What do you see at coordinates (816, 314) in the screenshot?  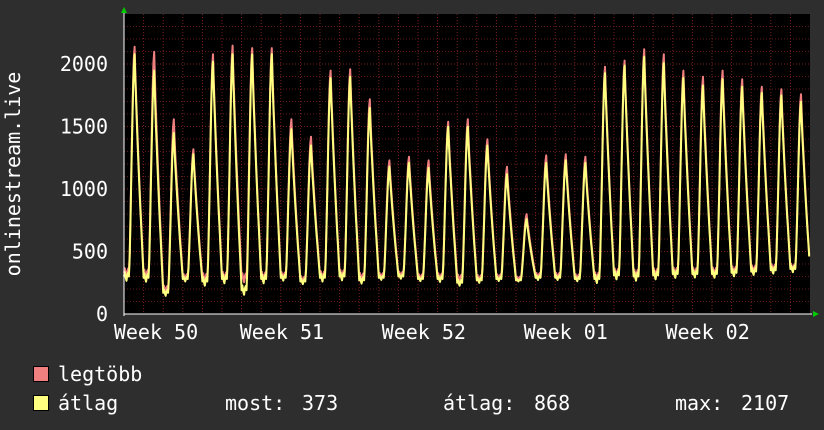 I see `x-axis-arrow` at bounding box center [816, 314].